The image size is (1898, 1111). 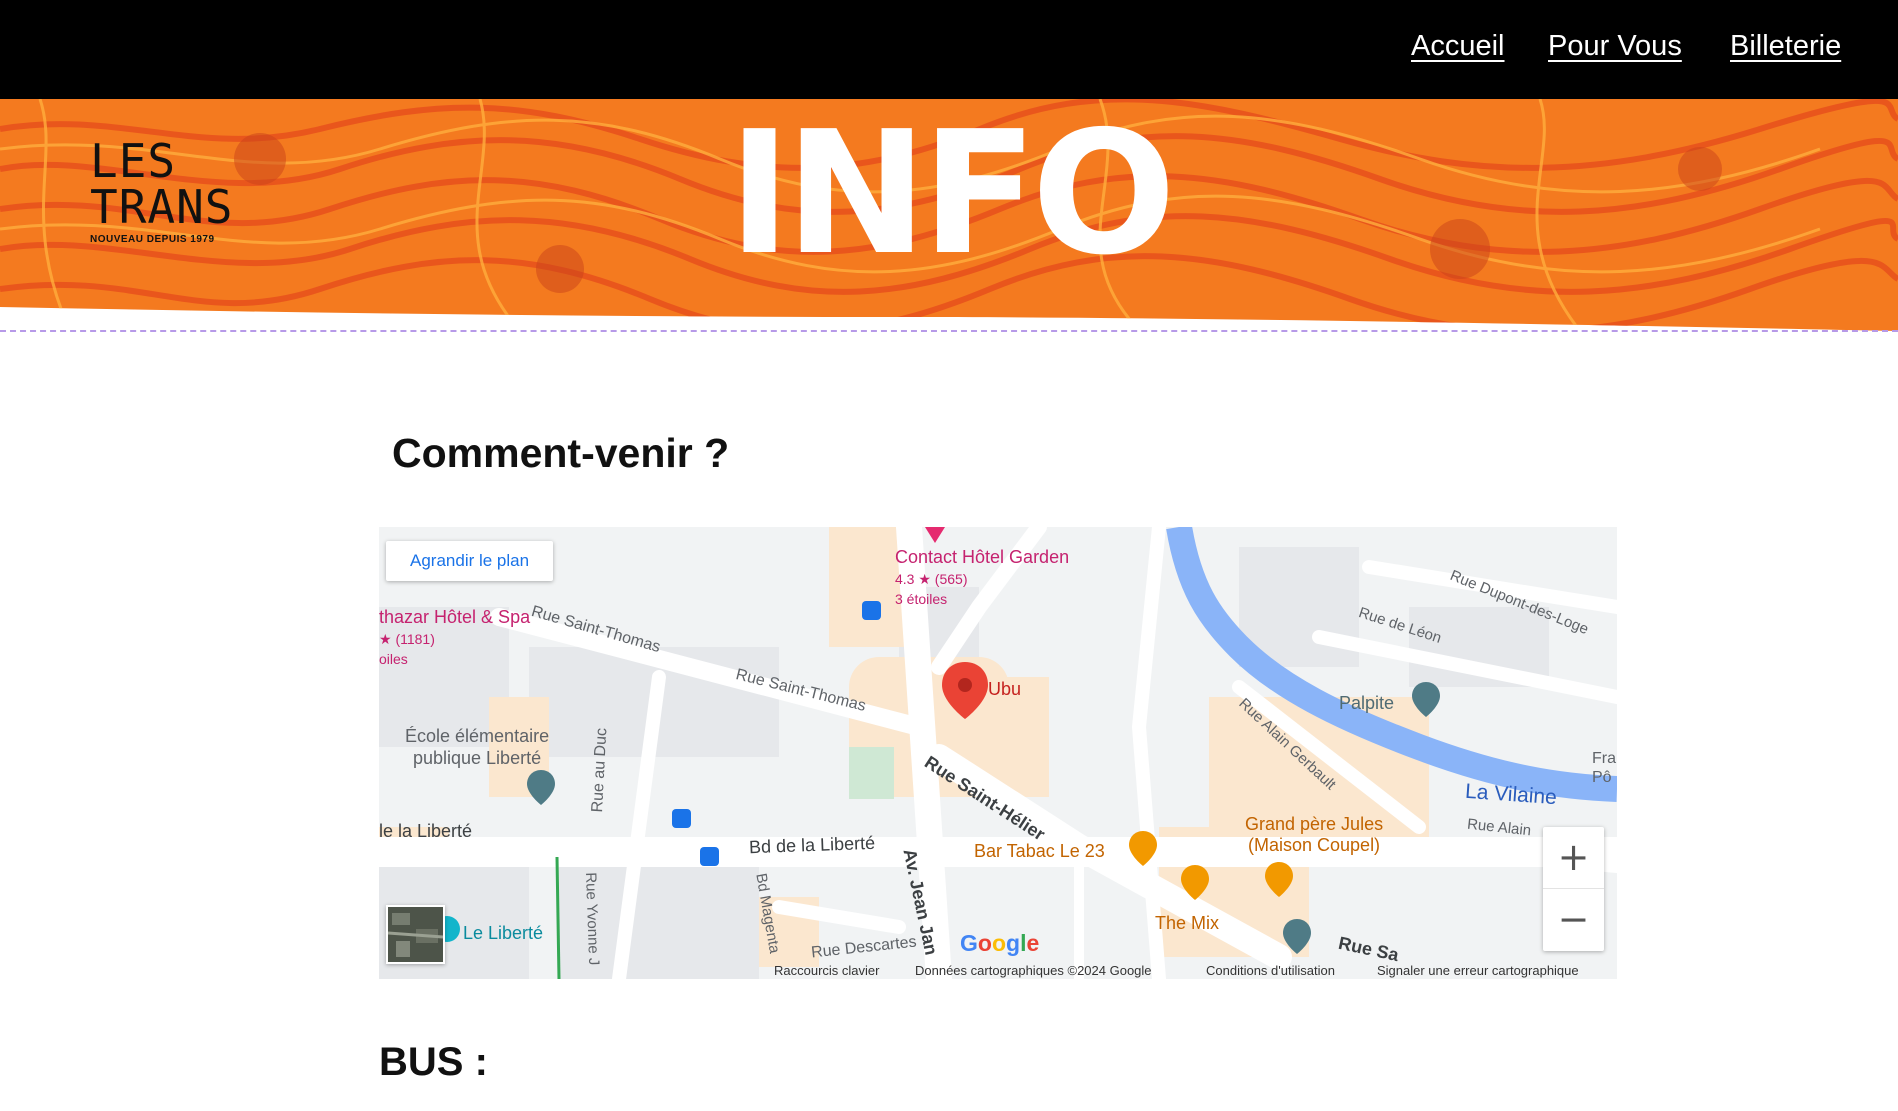 I want to click on nav-link-billeterie: Billeterie, so click(x=1785, y=46).